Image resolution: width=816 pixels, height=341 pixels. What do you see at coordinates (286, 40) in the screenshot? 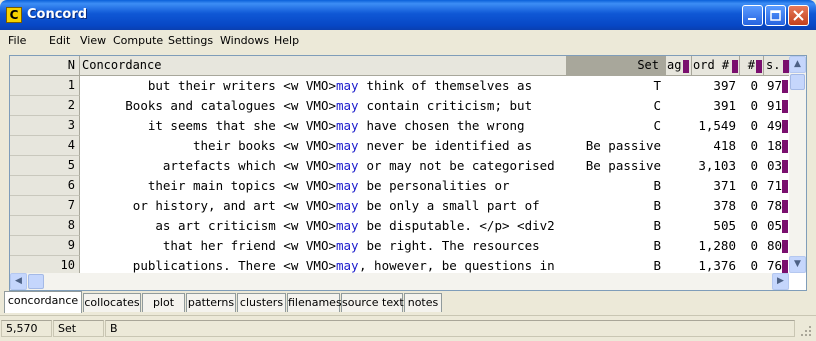
I see `menu-help: Help` at bounding box center [286, 40].